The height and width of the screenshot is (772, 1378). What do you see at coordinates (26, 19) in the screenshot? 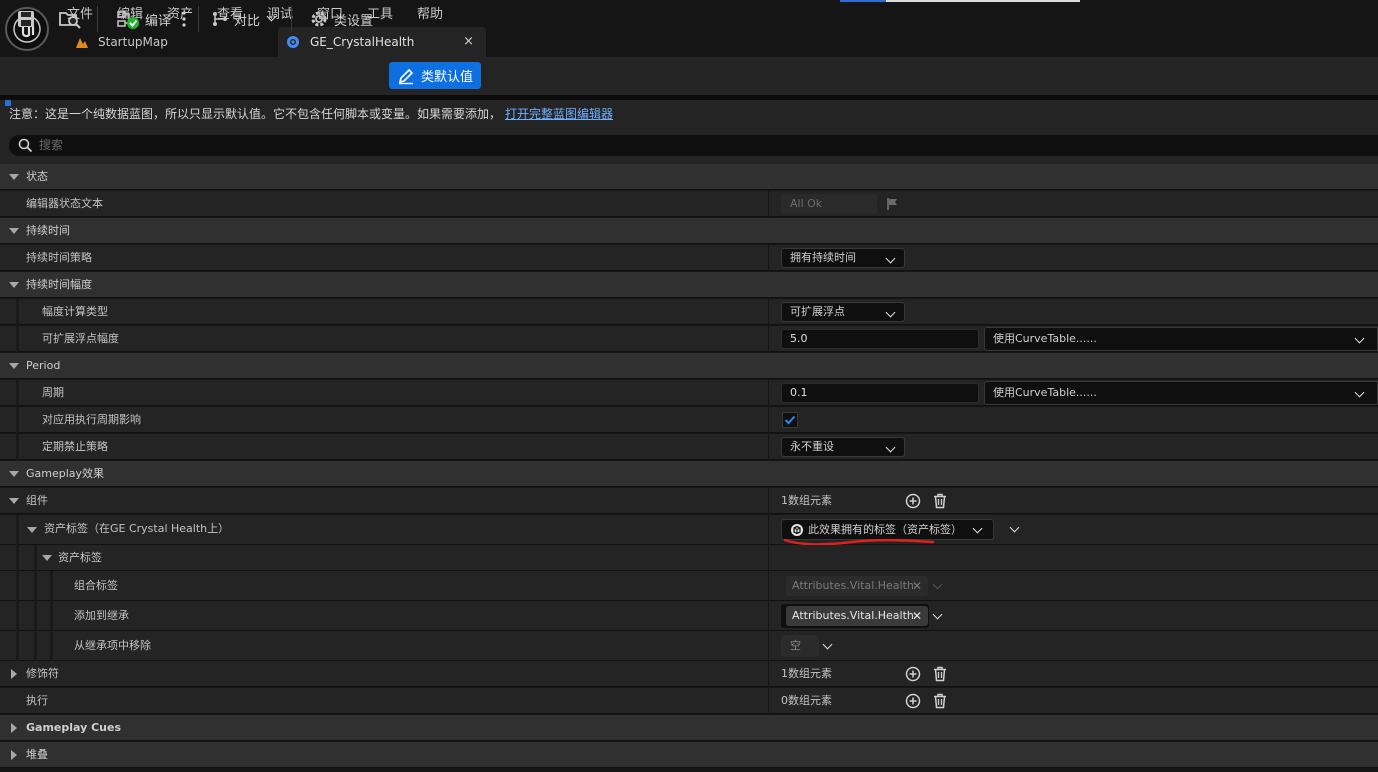
I see `save-button` at bounding box center [26, 19].